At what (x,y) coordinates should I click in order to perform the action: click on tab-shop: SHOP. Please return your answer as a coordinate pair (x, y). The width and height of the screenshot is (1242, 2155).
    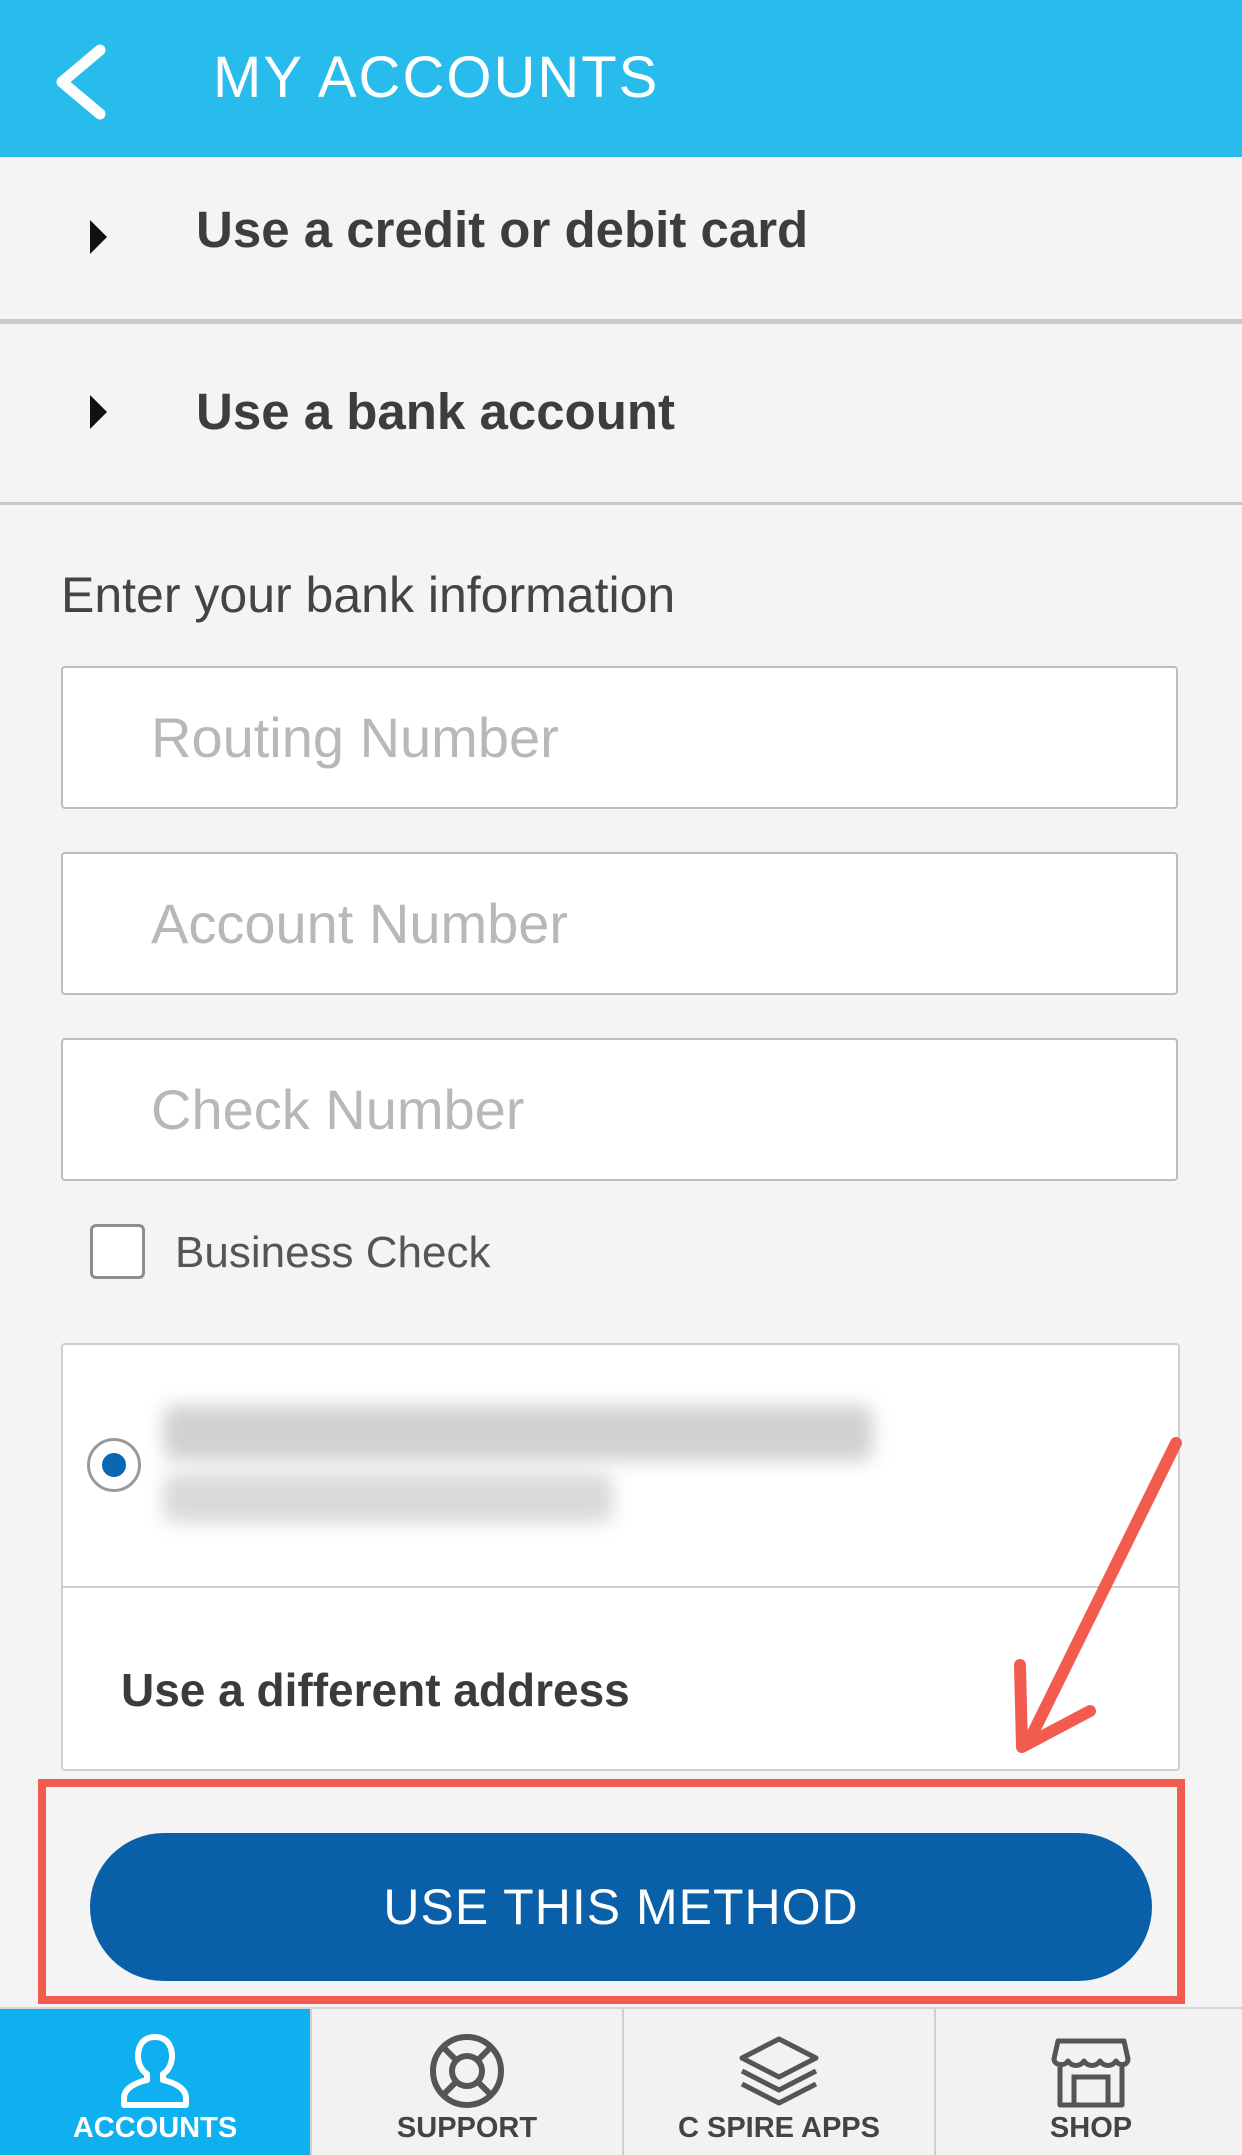
    Looking at the image, I should click on (1089, 2082).